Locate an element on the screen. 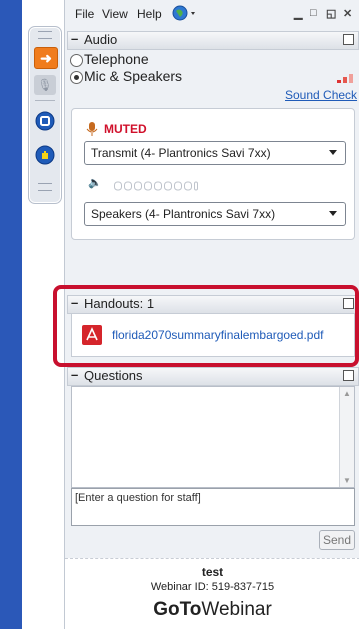 Image resolution: width=359 pixels, height=630 pixels. raise-hand-button is located at coordinates (45, 155).